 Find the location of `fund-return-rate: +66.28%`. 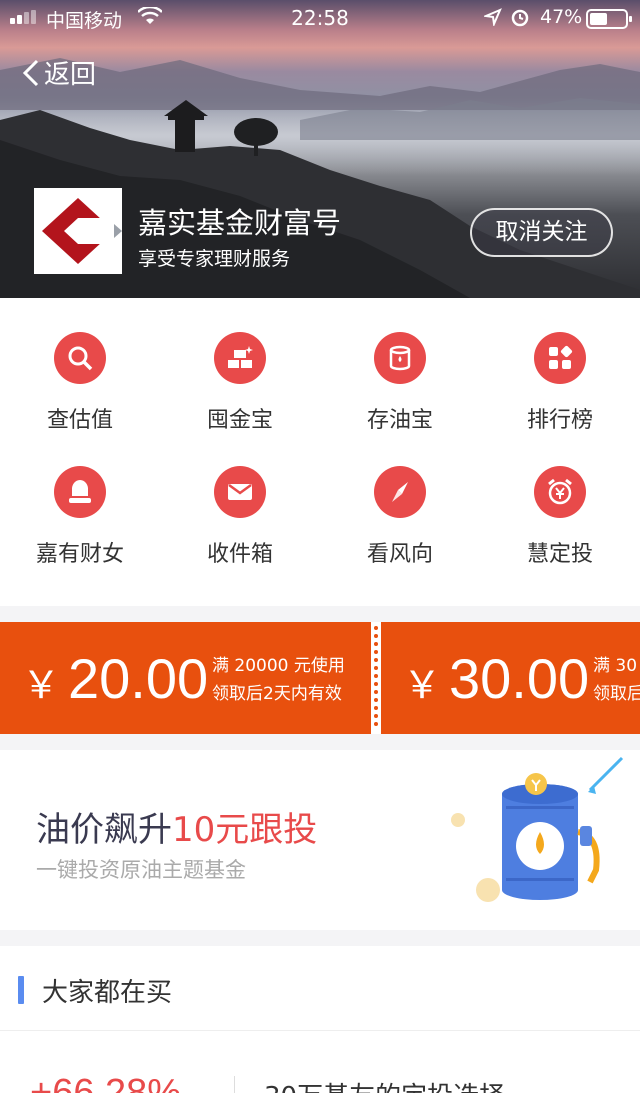

fund-return-rate: +66.28% is located at coordinates (106, 1082).